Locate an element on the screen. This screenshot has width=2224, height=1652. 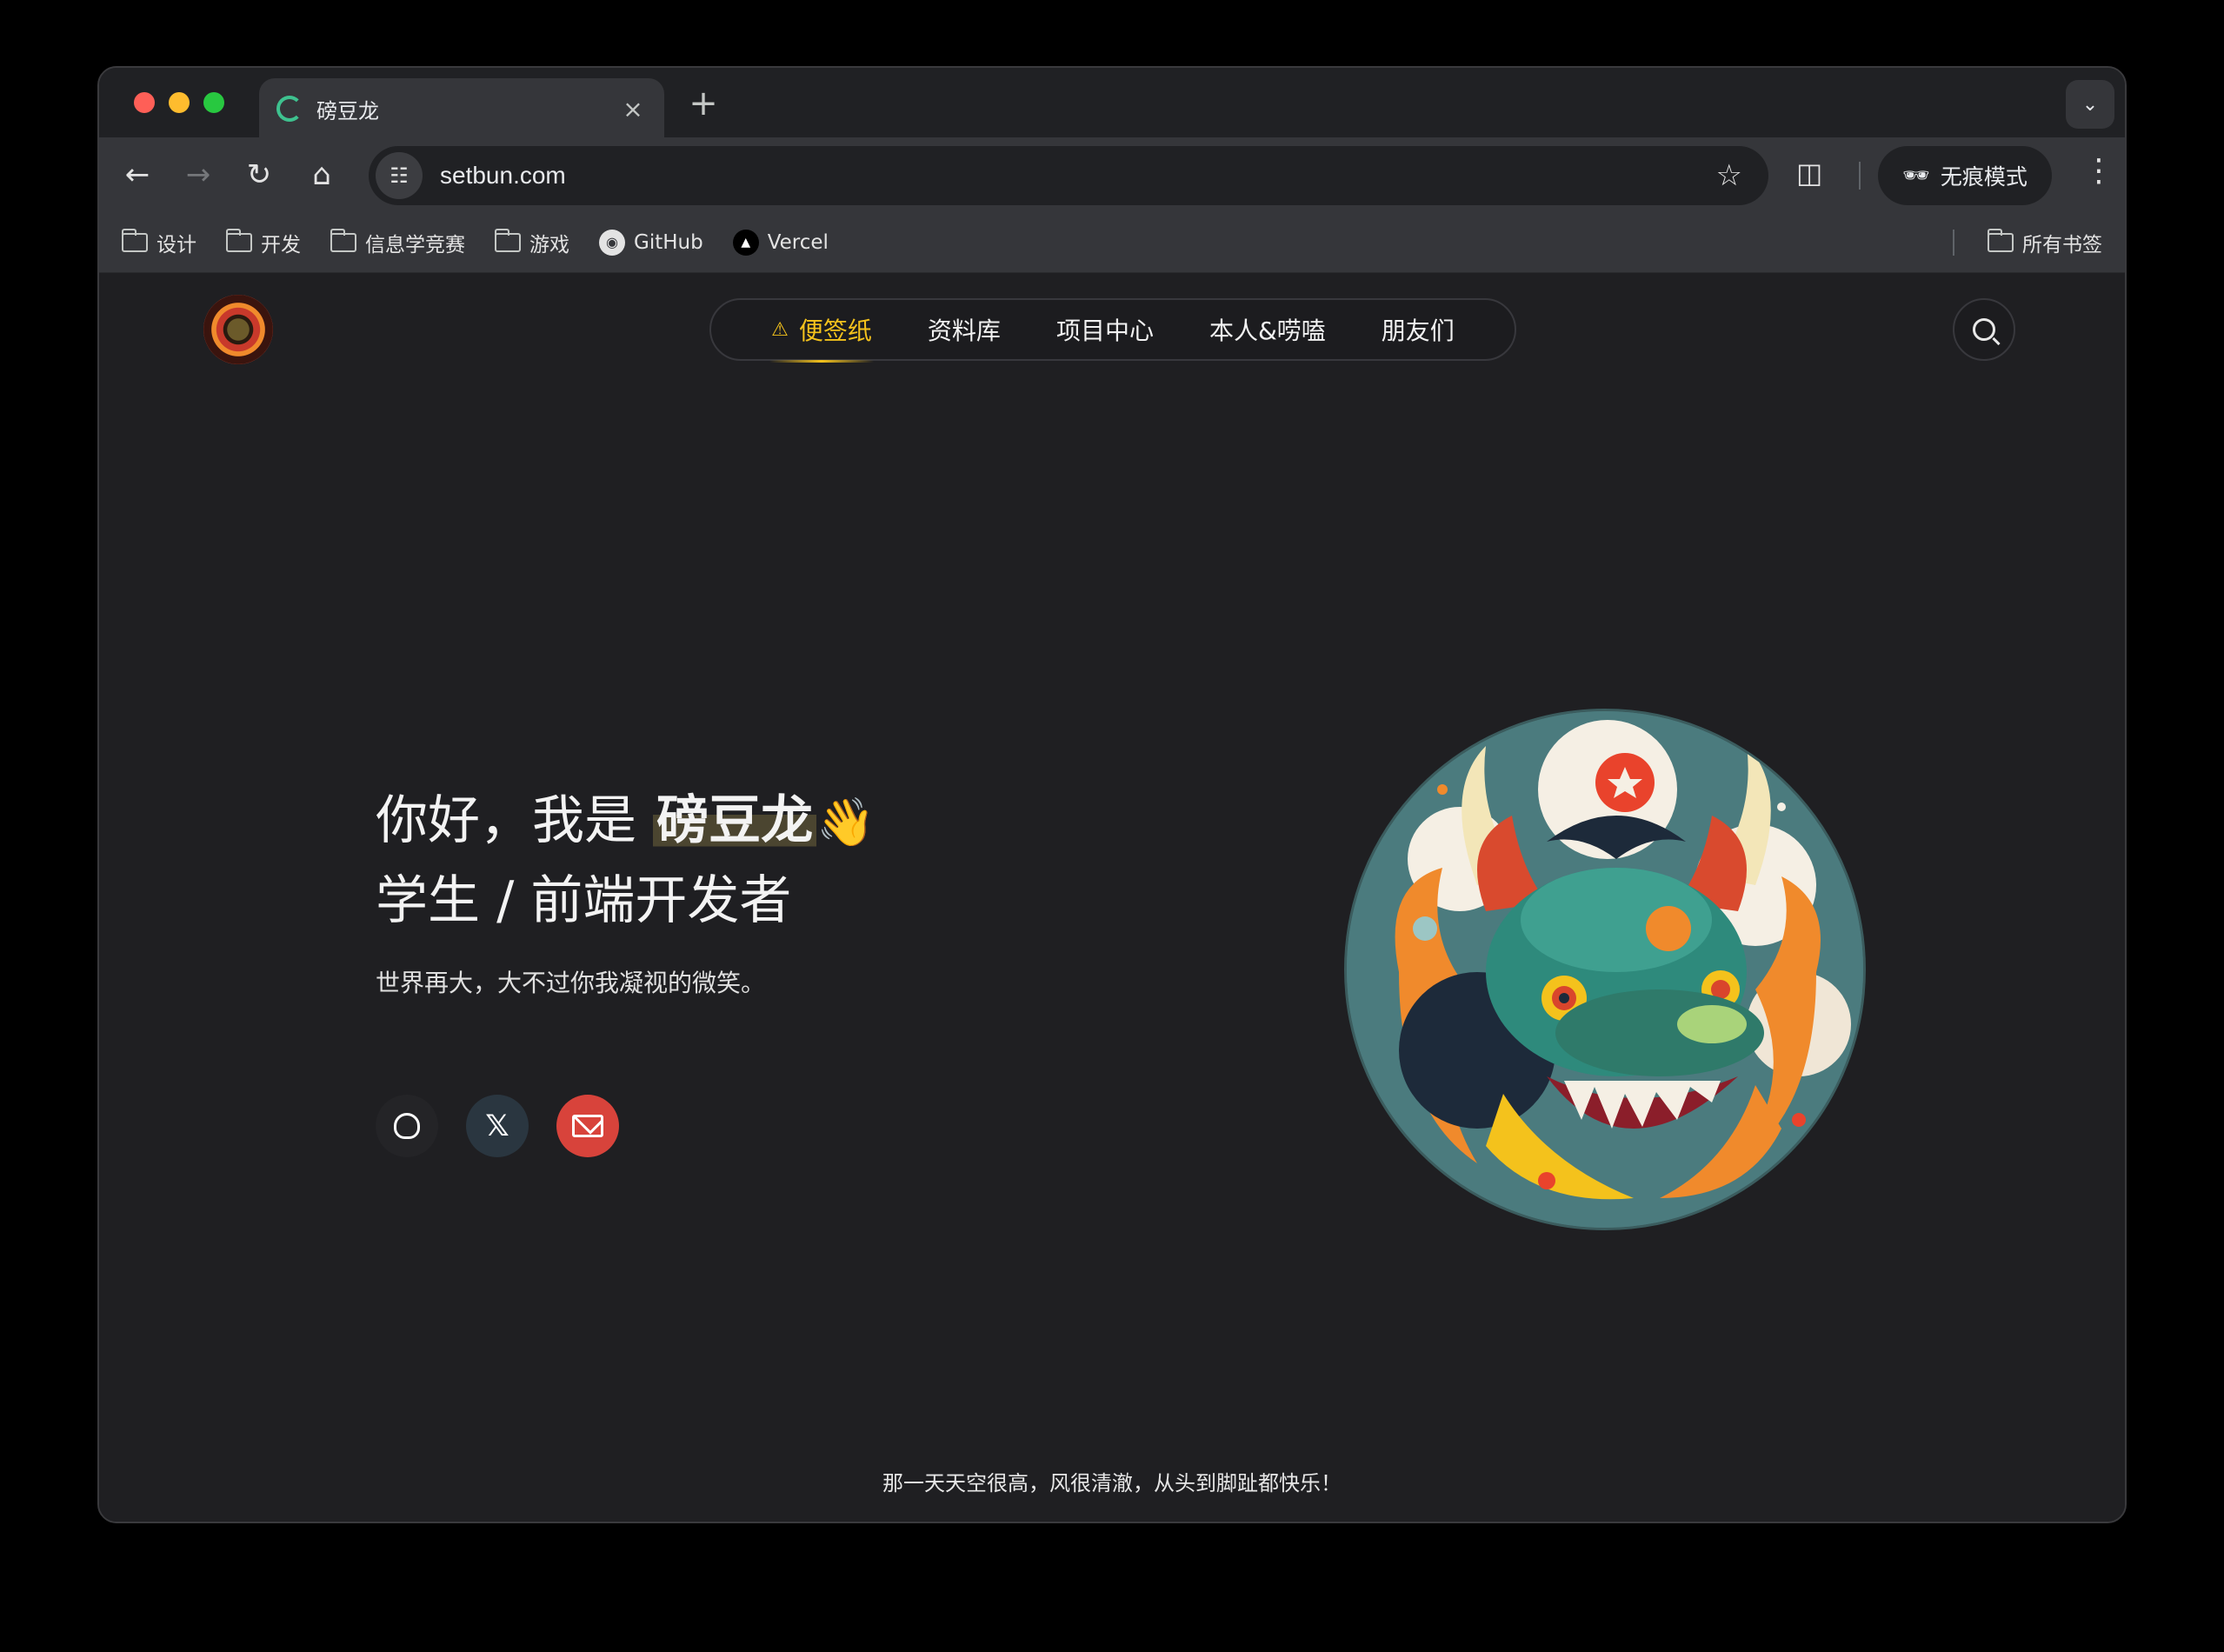
hero-section: 你好，我是 磅豆龙👋 学生 / 前端开发者 世界再大，大不过你我凝视的微笑。 is located at coordinates (625, 890).